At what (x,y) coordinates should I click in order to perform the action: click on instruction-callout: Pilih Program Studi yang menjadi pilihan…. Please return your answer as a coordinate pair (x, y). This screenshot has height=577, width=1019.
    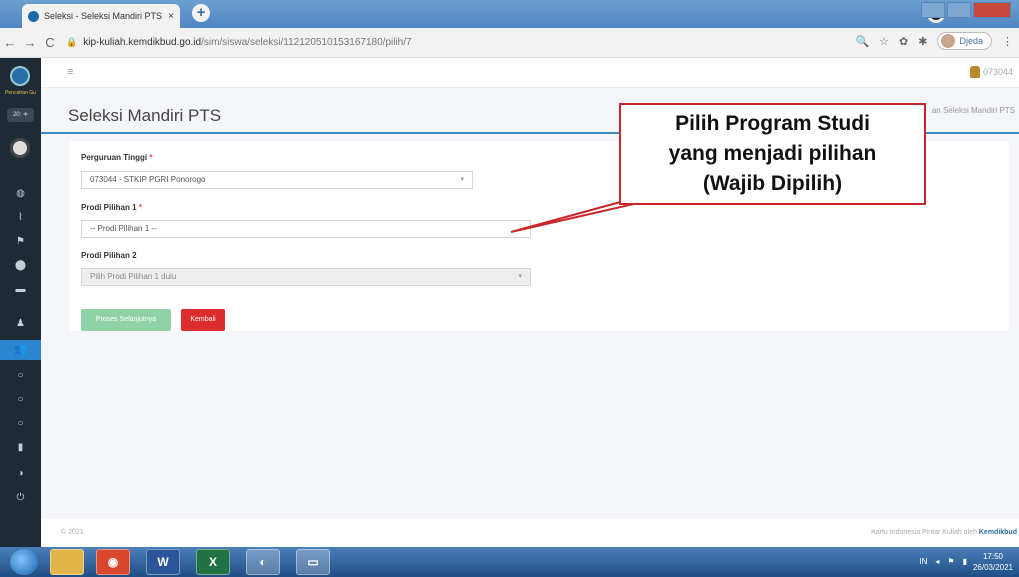
    Looking at the image, I should click on (772, 154).